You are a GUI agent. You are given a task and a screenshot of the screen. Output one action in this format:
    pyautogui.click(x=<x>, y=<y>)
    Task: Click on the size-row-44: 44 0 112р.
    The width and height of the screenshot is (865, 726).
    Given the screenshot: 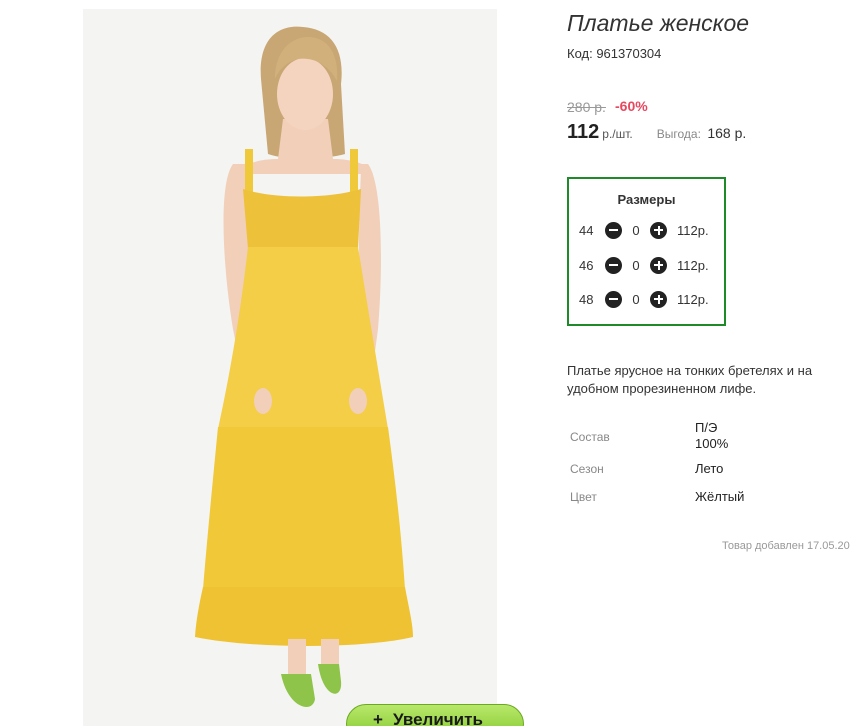 What is the action you would take?
    pyautogui.click(x=644, y=230)
    